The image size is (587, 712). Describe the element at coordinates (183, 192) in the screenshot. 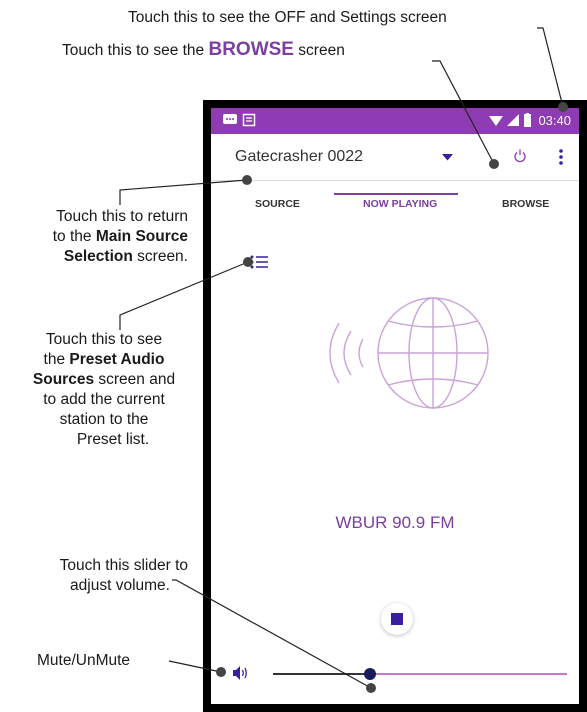

I see `leader-source` at that location.